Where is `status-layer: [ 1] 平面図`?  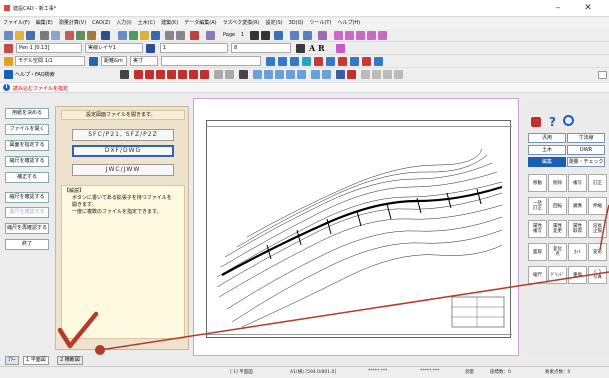 status-layer: [ 1] 平面図 is located at coordinates (241, 372).